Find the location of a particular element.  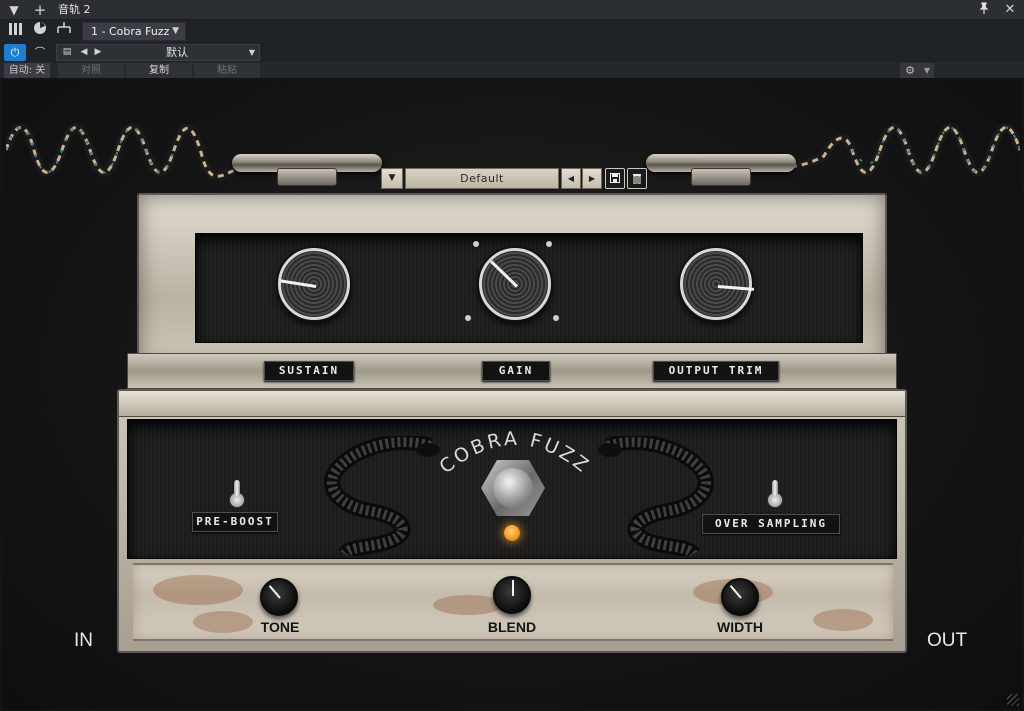

preset-list-icon: ▤ is located at coordinates (67, 52).